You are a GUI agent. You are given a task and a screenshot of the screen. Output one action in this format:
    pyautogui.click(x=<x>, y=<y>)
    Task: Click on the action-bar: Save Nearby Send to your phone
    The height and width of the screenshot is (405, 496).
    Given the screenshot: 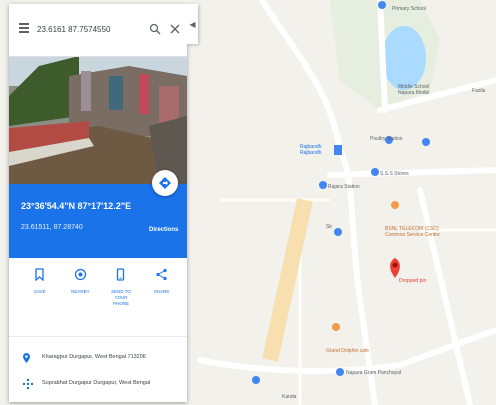 What is the action you would take?
    pyautogui.click(x=98, y=297)
    